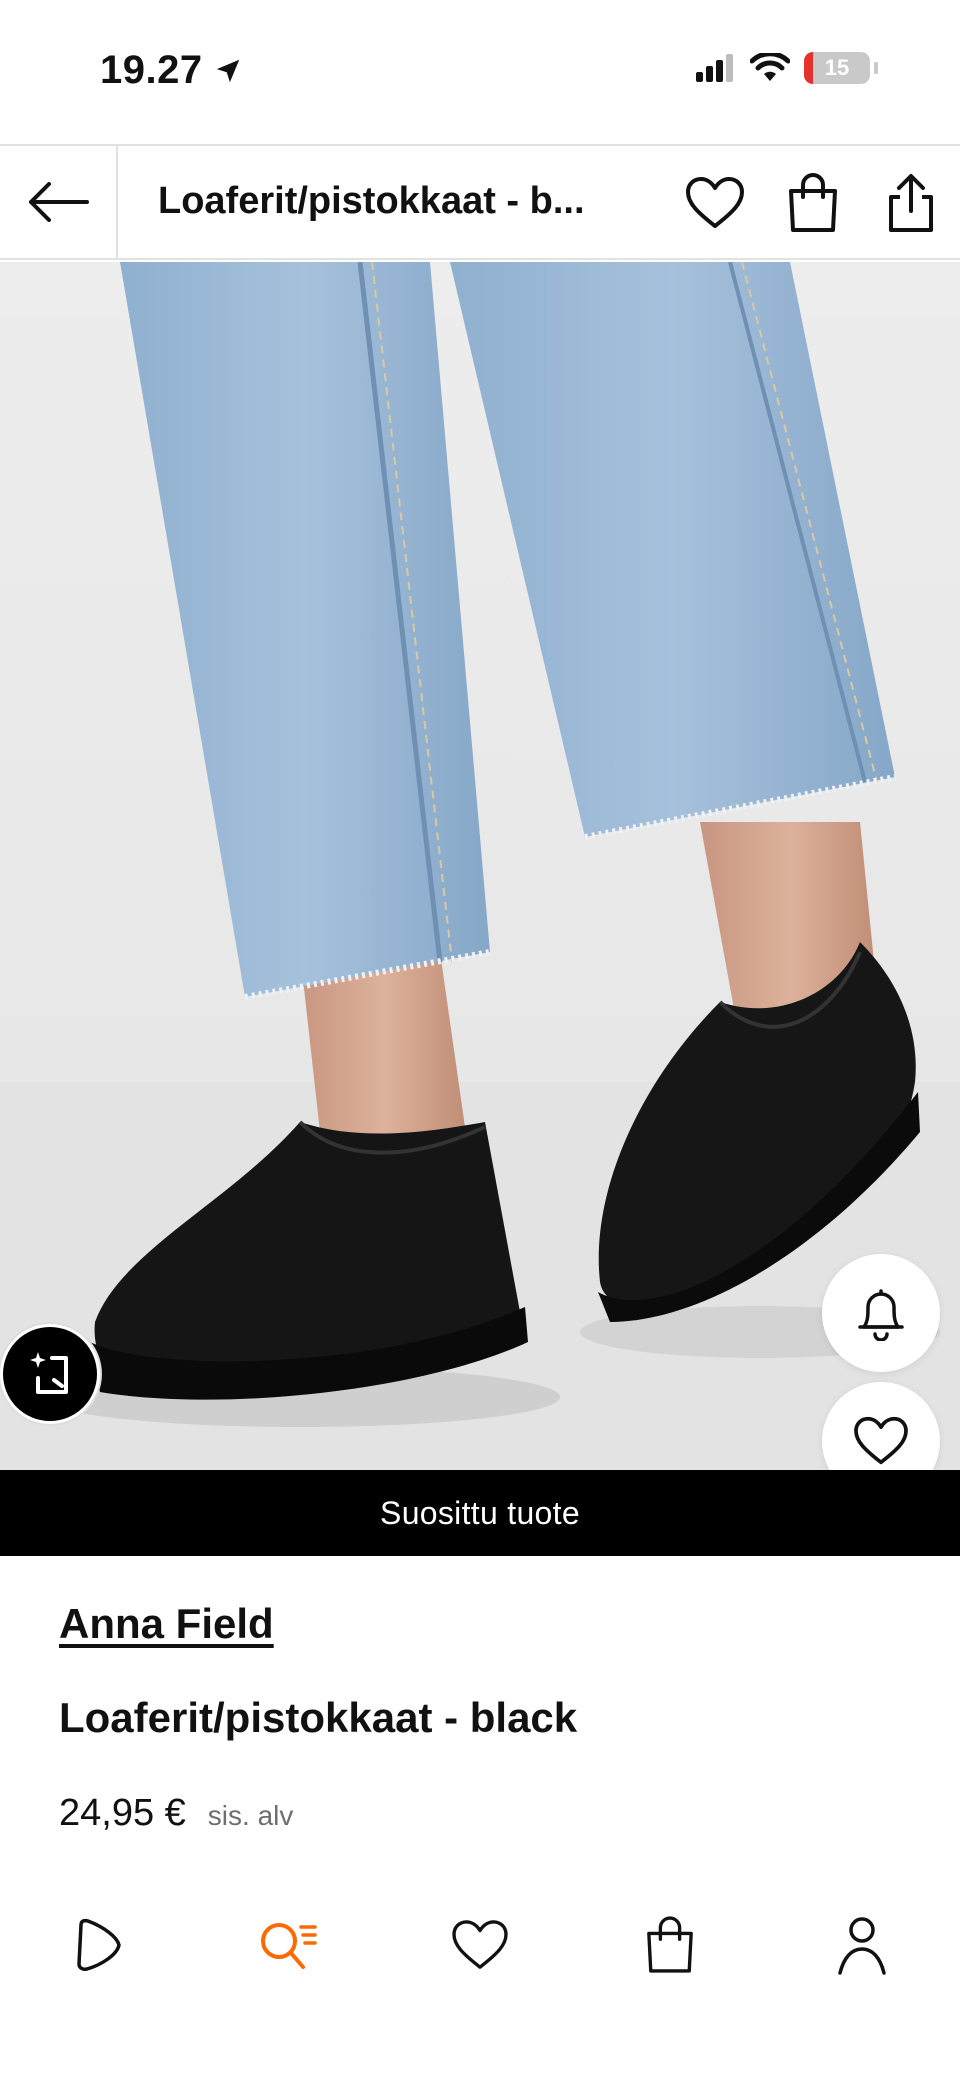 Image resolution: width=960 pixels, height=2081 pixels. What do you see at coordinates (480, 2060) in the screenshot?
I see `home-indicator-area` at bounding box center [480, 2060].